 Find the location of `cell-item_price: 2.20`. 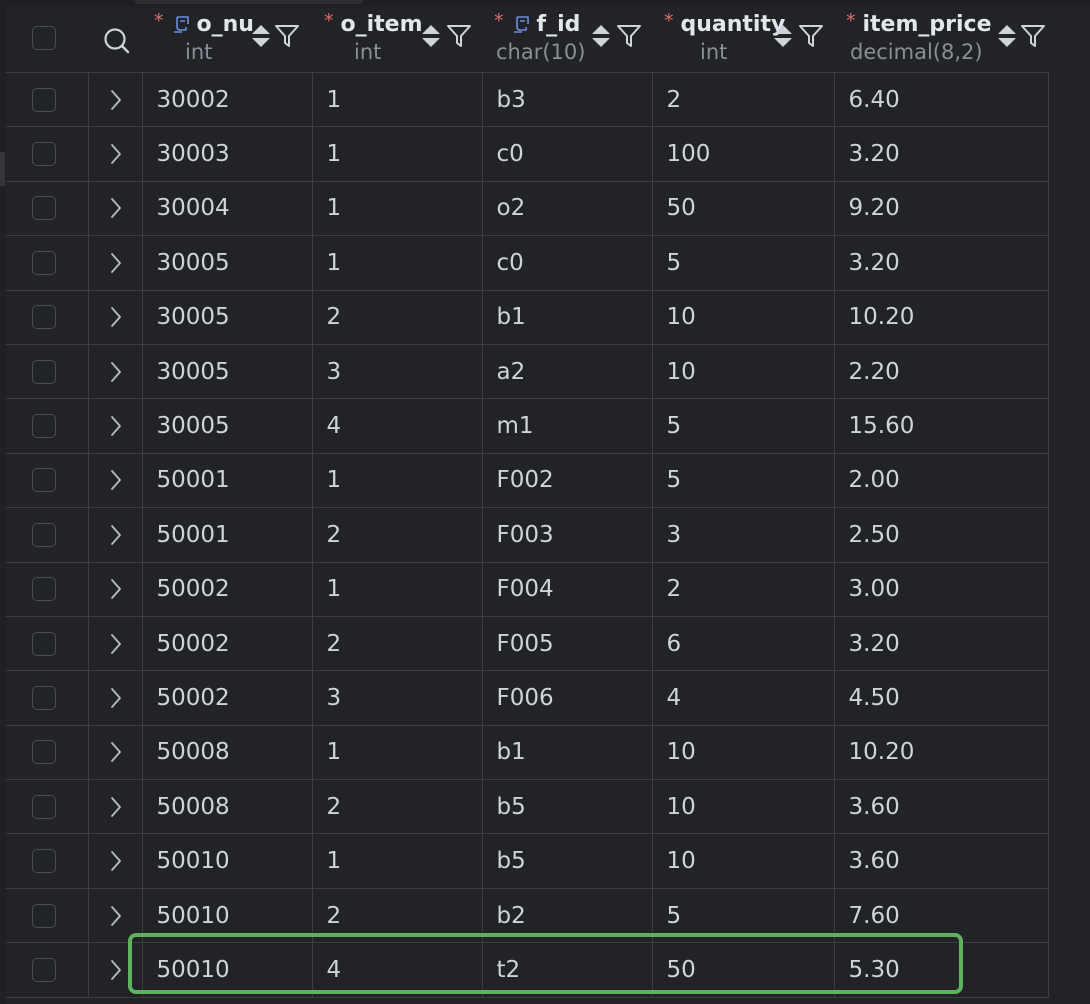

cell-item_price: 2.20 is located at coordinates (941, 371).